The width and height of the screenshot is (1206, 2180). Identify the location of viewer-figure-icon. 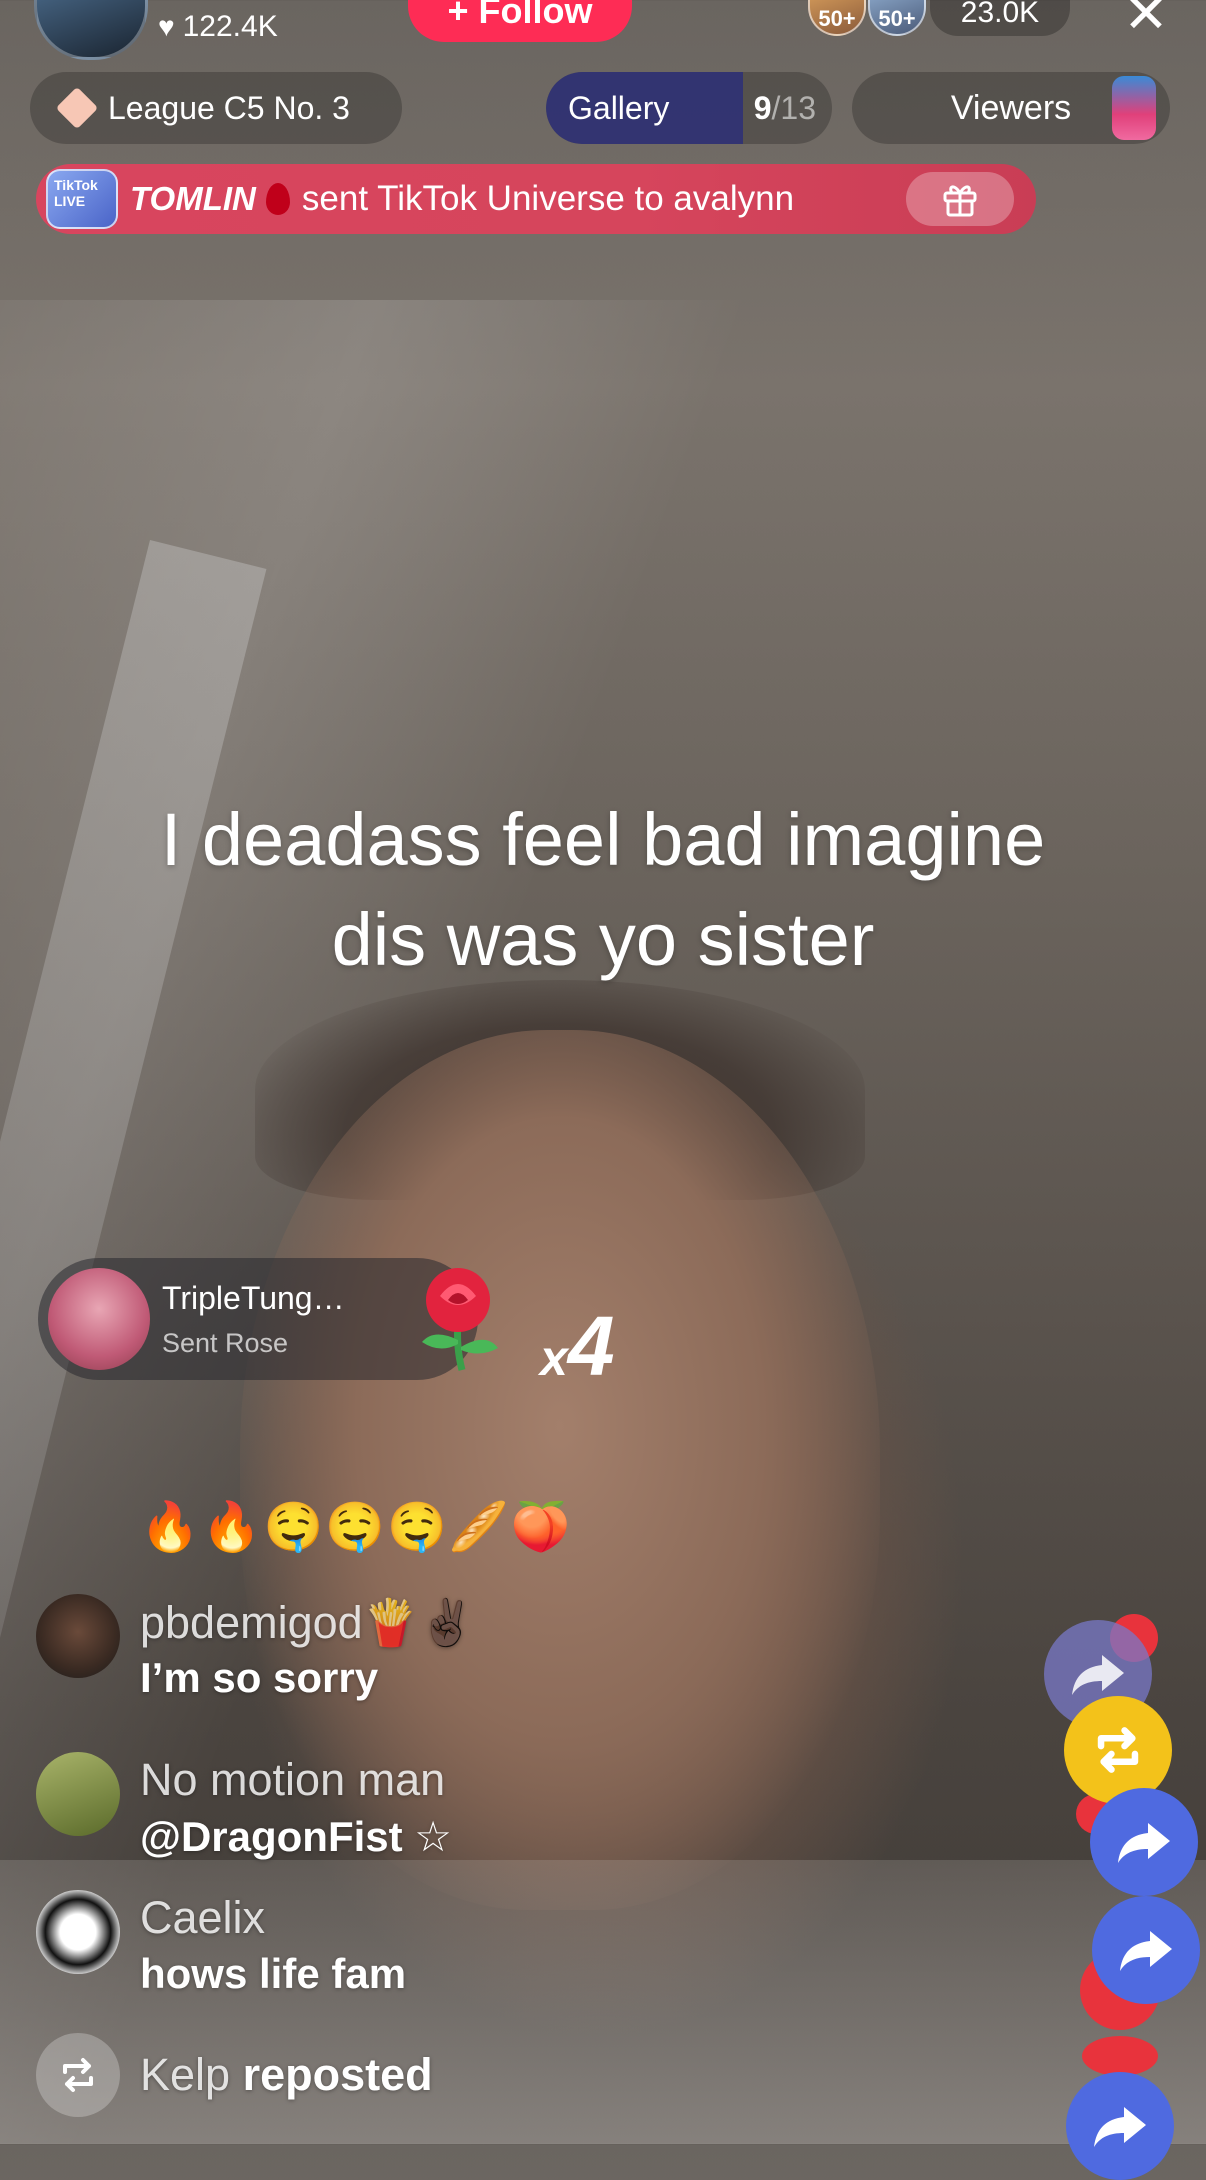
(1134, 108).